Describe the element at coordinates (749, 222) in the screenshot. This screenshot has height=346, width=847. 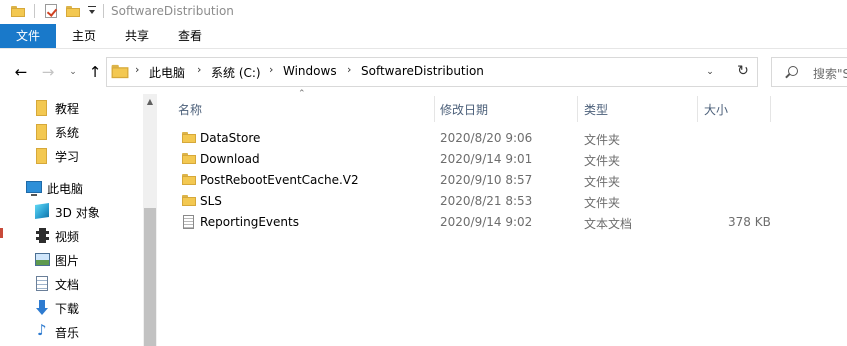
I see `file-size: 378 KB` at that location.